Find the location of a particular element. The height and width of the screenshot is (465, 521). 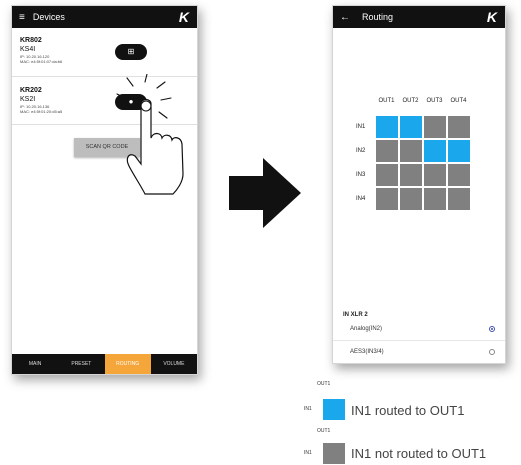

legend-routed-text: IN1 routed to OUT1 is located at coordinates (408, 410).